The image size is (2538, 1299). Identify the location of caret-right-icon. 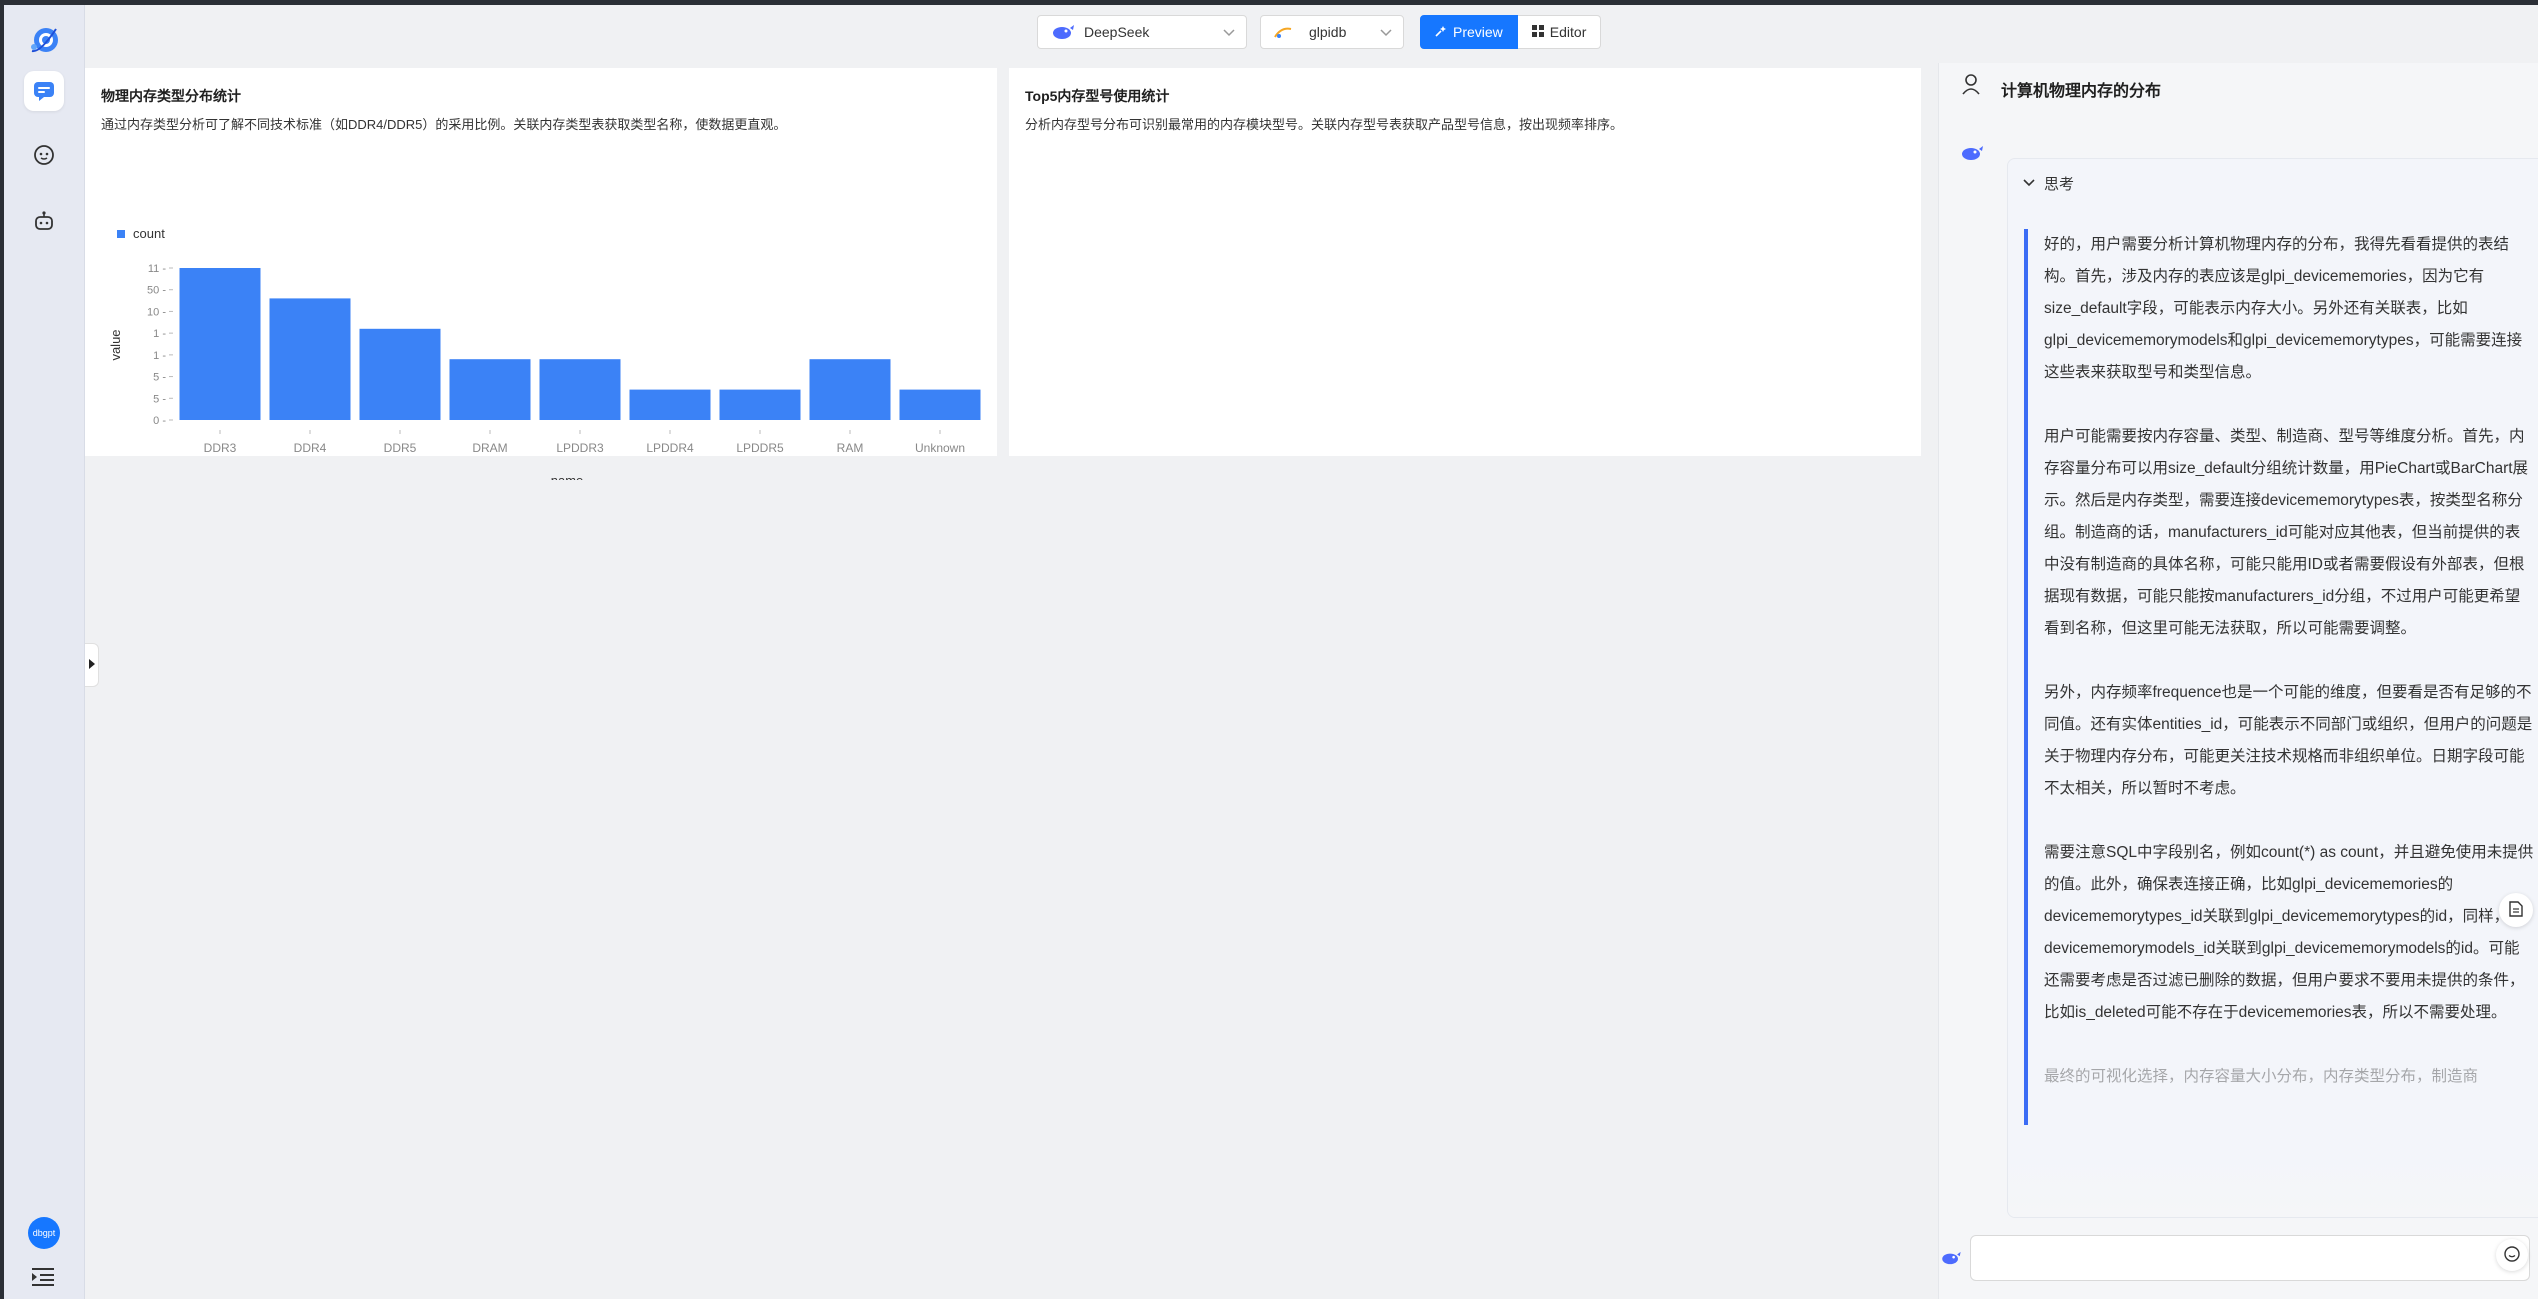
(92, 665).